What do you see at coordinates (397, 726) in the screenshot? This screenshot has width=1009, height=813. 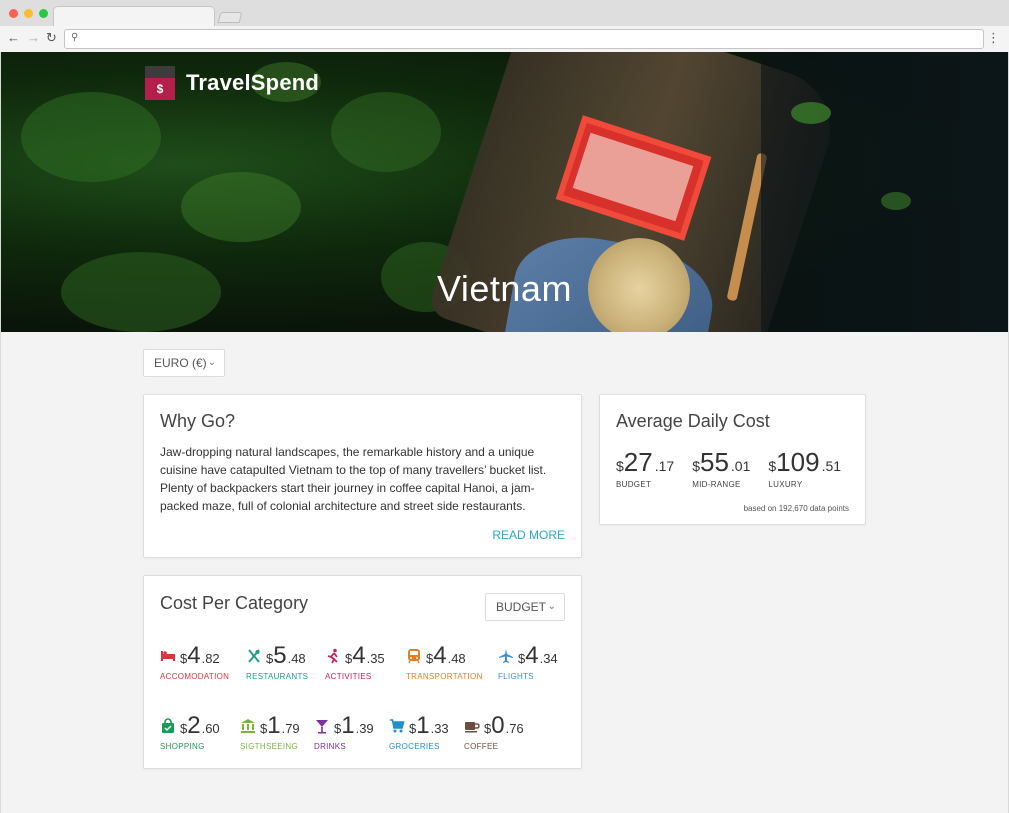 I see `groceries-icon` at bounding box center [397, 726].